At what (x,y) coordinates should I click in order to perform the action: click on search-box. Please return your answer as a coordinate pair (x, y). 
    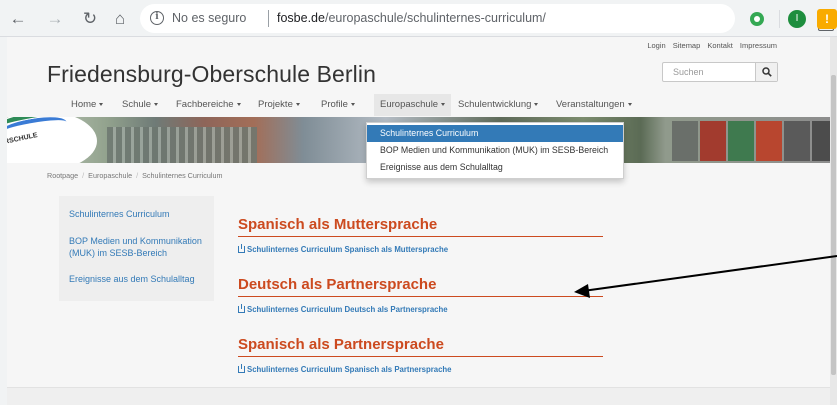
    Looking at the image, I should click on (720, 72).